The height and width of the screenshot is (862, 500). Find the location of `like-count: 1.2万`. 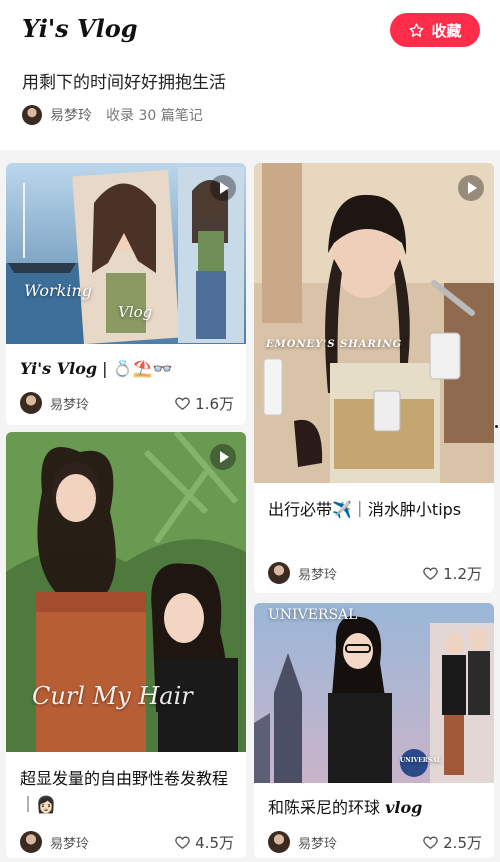

like-count: 1.2万 is located at coordinates (462, 573).